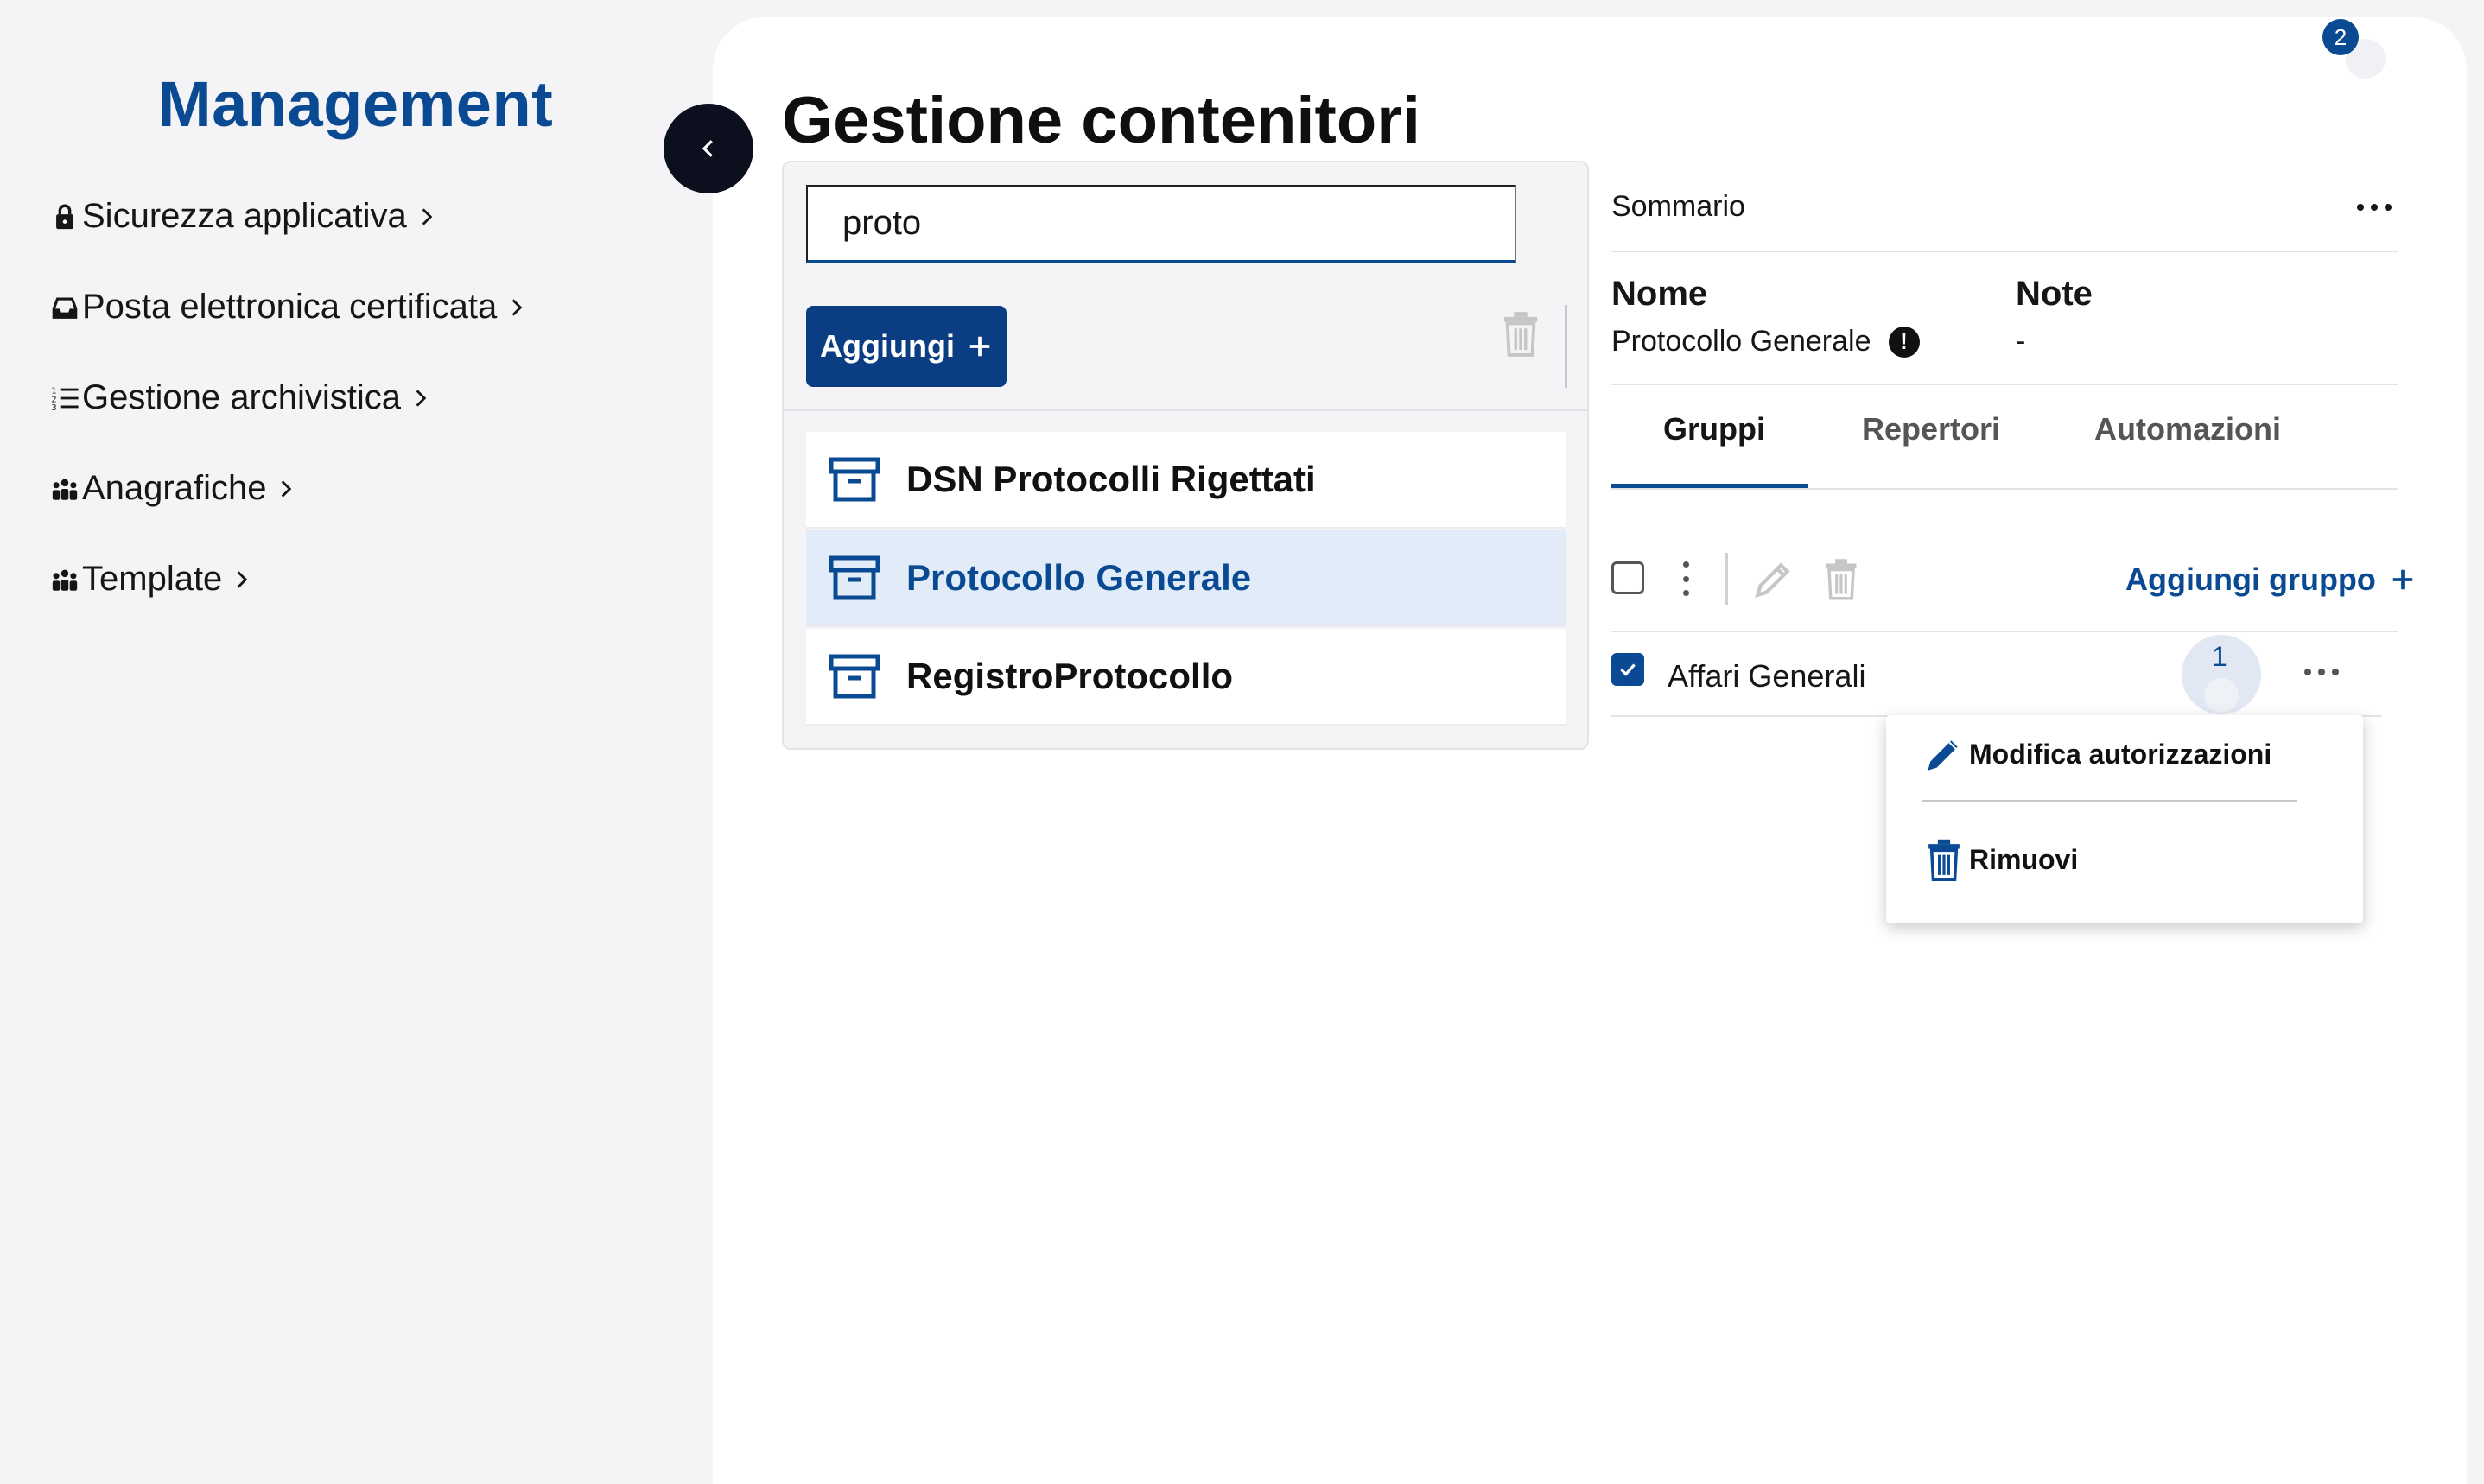 This screenshot has width=2484, height=1484. Describe the element at coordinates (887, 346) in the screenshot. I see `add-button-label: Aggiungi` at that location.